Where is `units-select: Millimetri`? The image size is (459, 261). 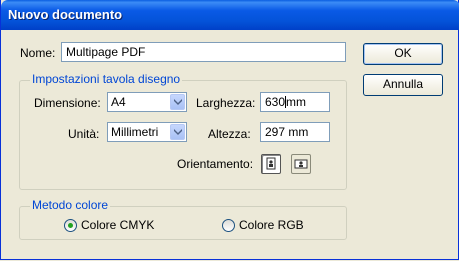
units-select: Millimetri is located at coordinates (147, 132).